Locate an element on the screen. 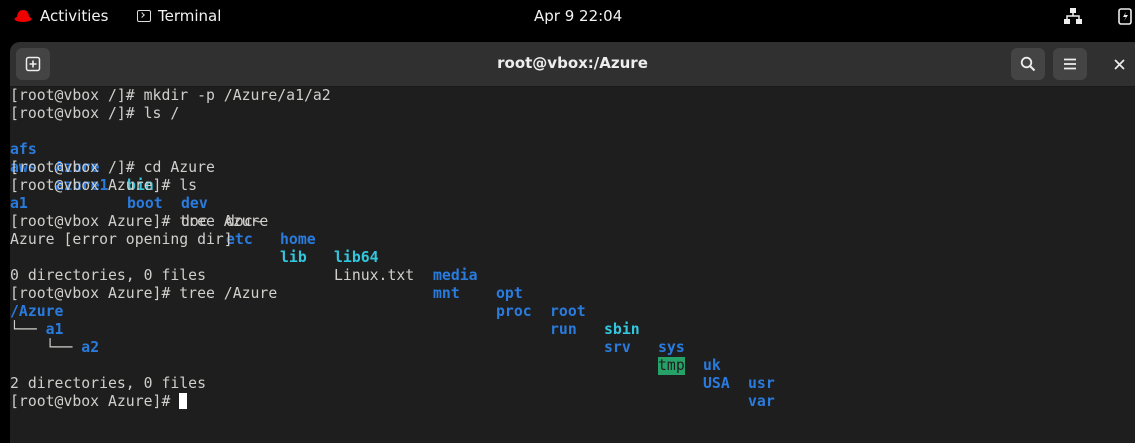  shell-prompt: [root@vbox Azure]# is located at coordinates (95, 401).